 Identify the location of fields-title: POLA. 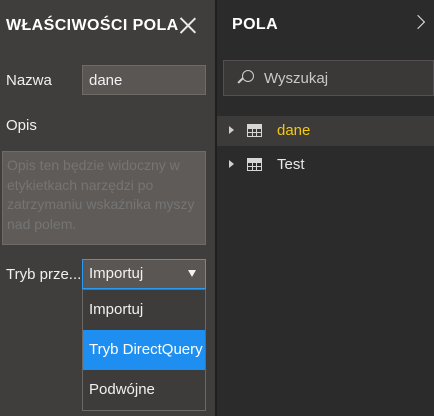
(255, 24).